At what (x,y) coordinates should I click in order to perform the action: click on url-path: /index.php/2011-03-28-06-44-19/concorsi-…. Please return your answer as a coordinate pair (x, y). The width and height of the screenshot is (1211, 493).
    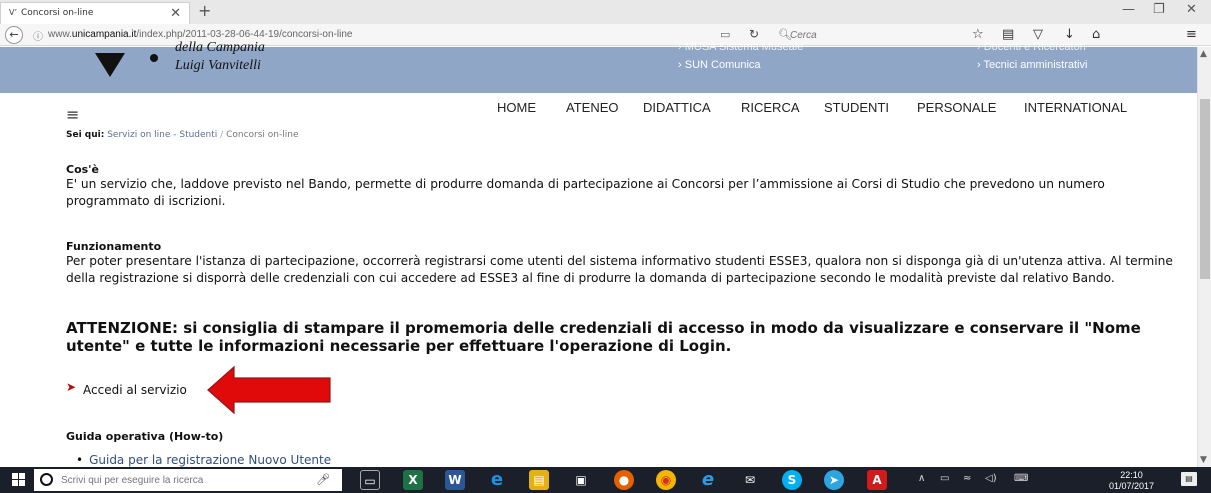
    Looking at the image, I should click on (244, 34).